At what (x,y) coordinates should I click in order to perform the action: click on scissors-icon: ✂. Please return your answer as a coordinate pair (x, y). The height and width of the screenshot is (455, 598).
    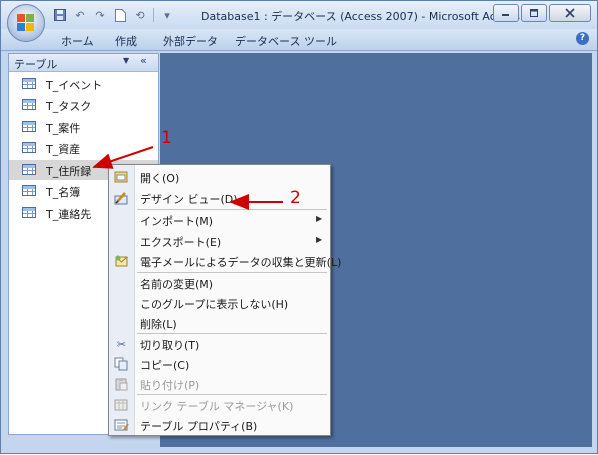
    Looking at the image, I should click on (121, 344).